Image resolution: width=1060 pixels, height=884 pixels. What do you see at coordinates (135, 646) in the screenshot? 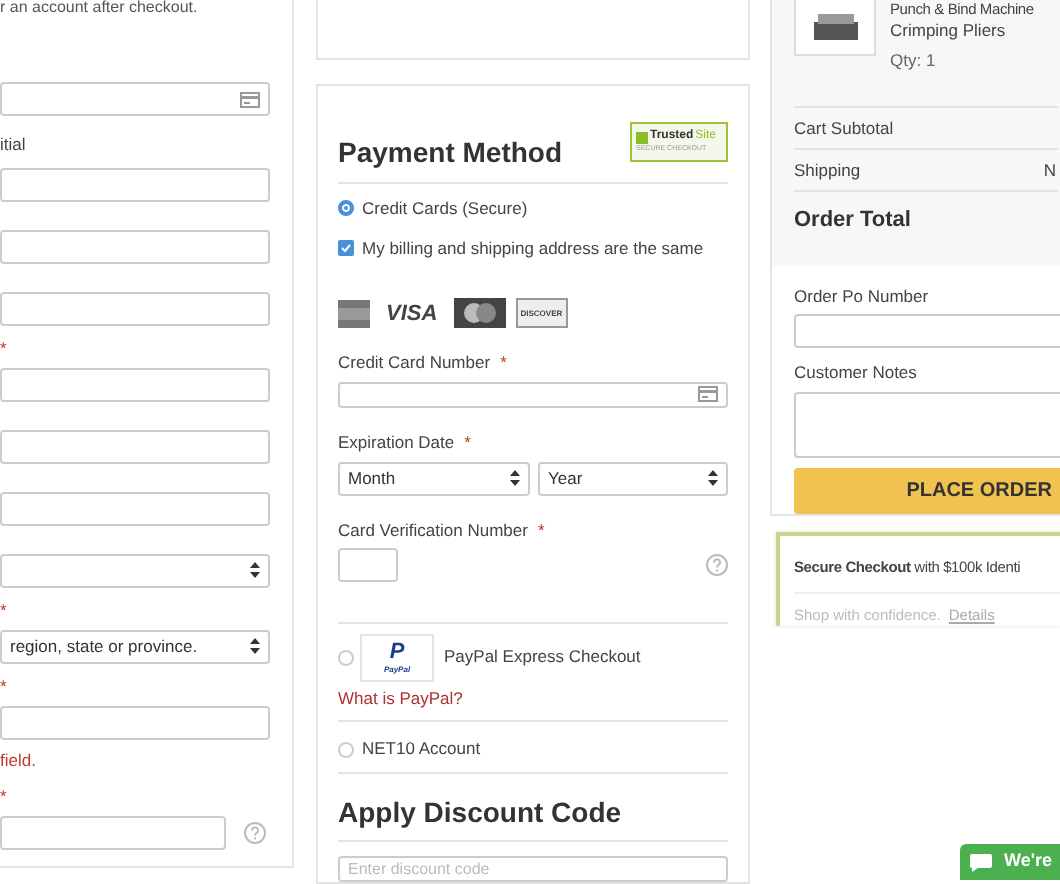
I see `dropdown: region, state or province.` at bounding box center [135, 646].